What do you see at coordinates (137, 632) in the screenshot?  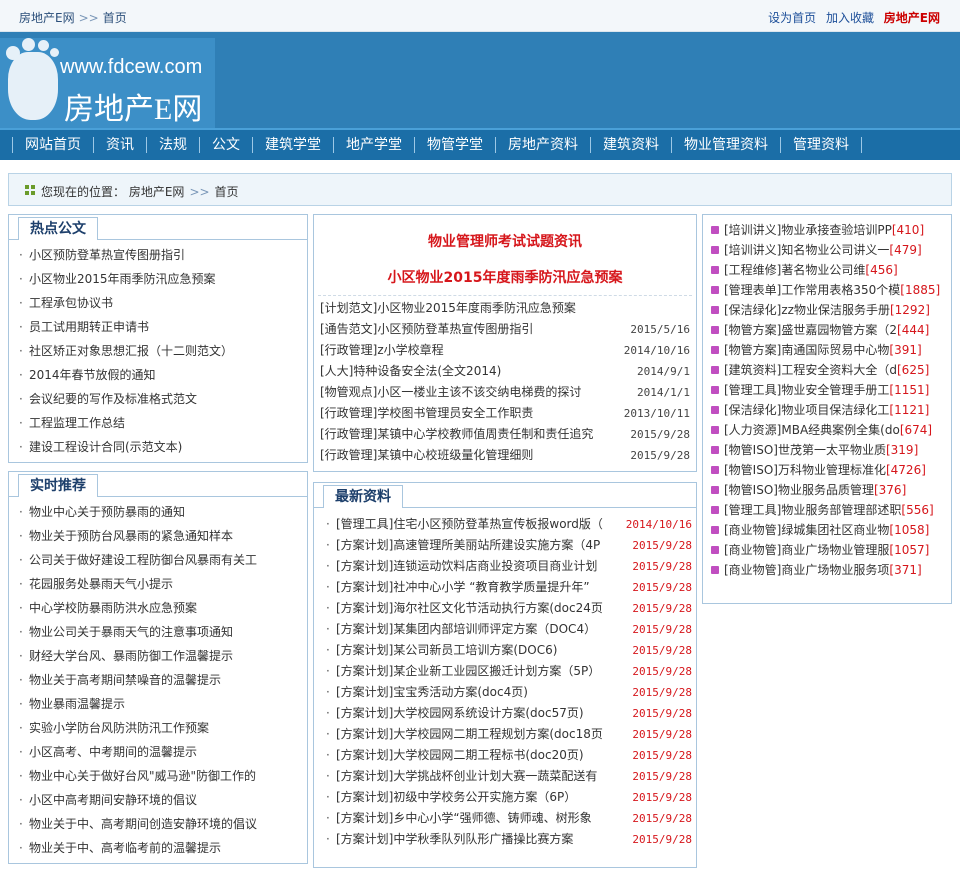 I see `list-item: 物业公司关于暴雨天气的注意事项通知` at bounding box center [137, 632].